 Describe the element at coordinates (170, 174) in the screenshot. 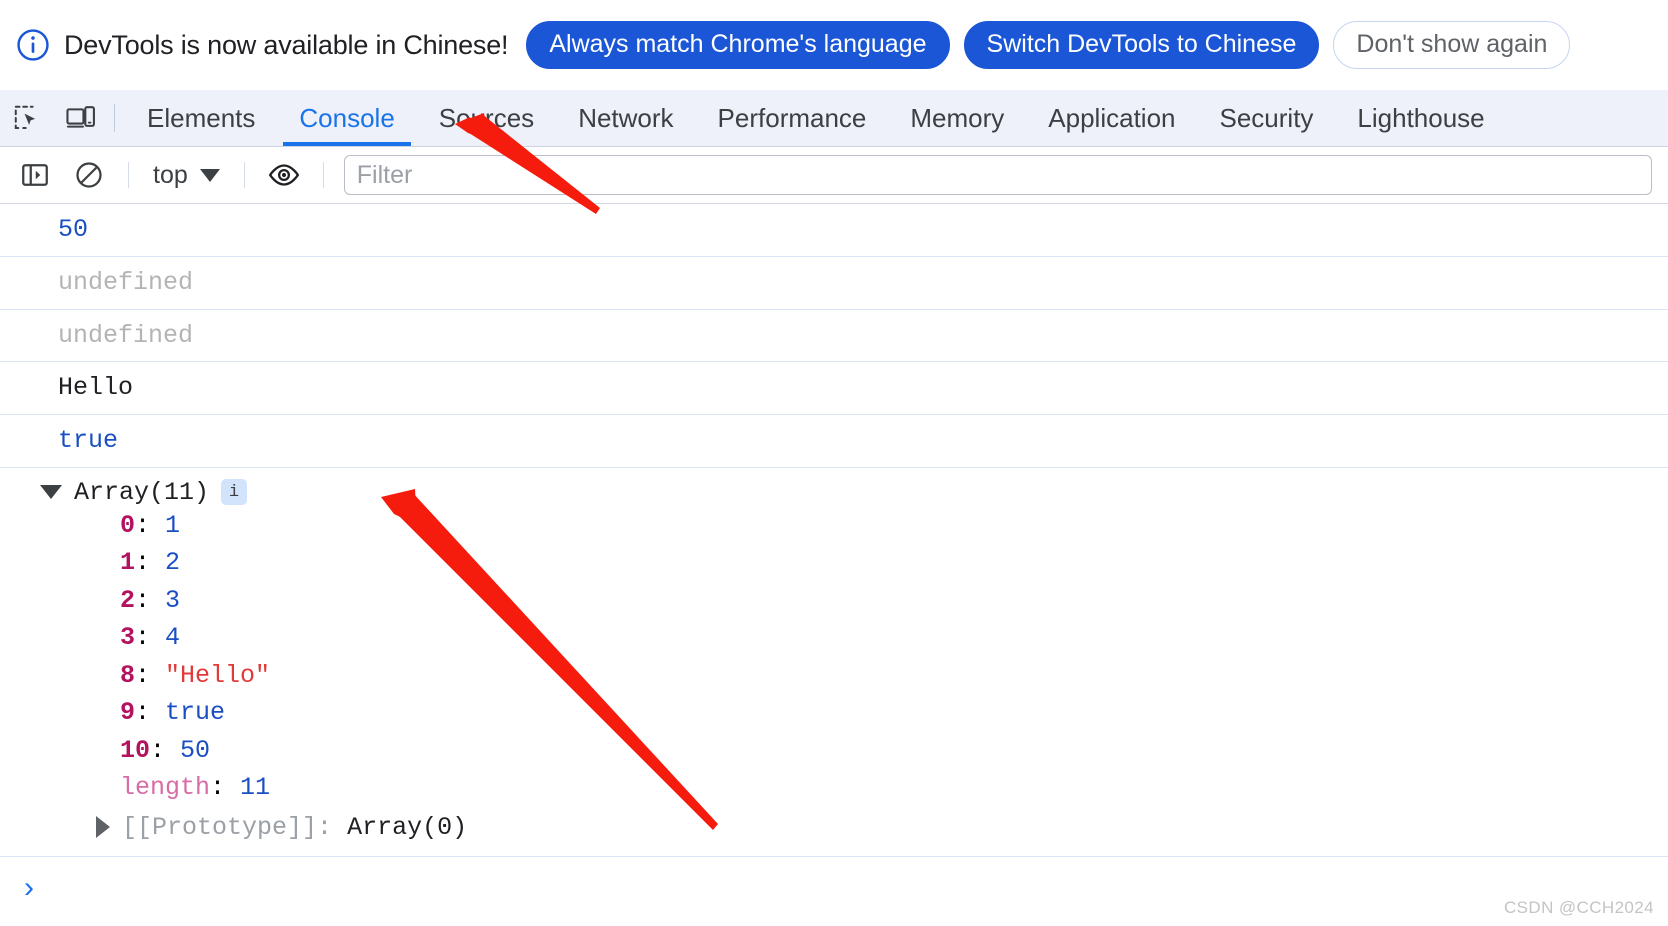

I see `execution-context-label: top` at that location.